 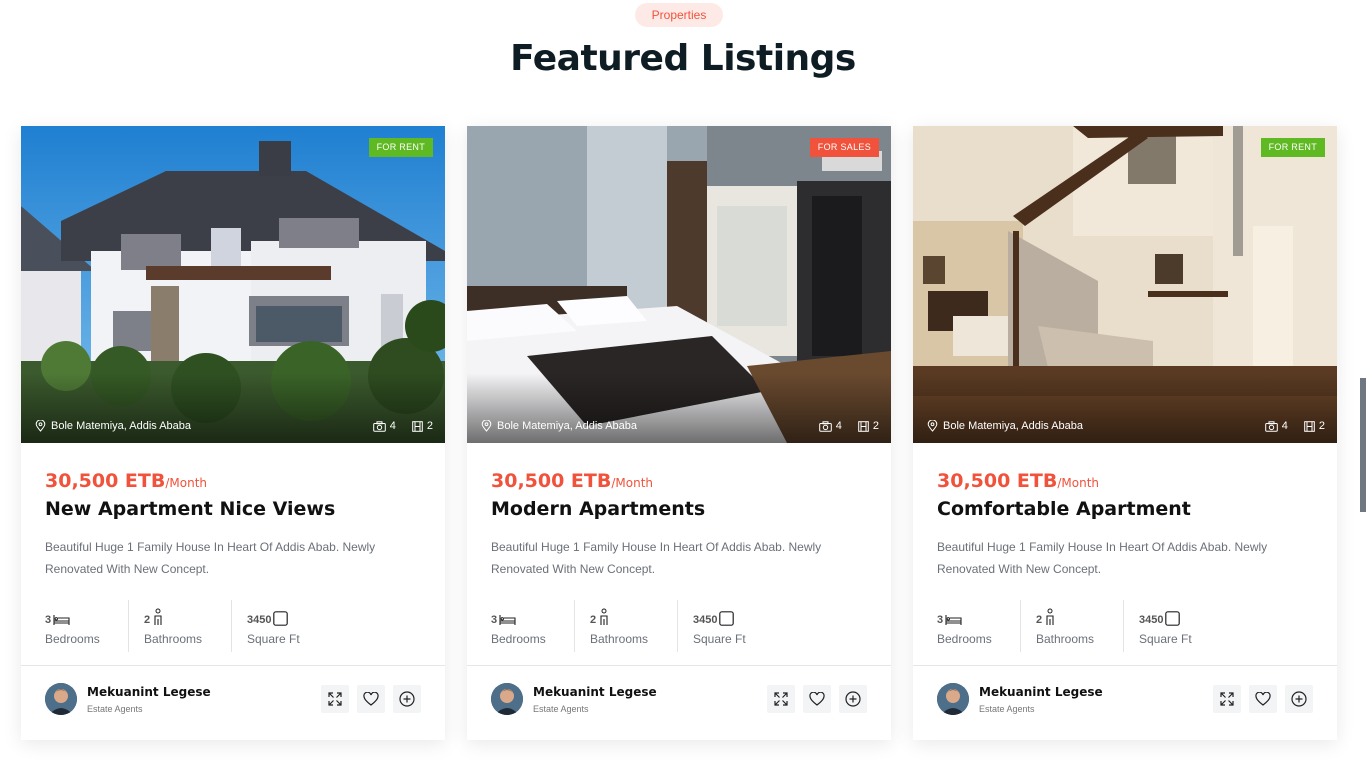 What do you see at coordinates (1363, 445) in the screenshot?
I see `scrollbar-thumb` at bounding box center [1363, 445].